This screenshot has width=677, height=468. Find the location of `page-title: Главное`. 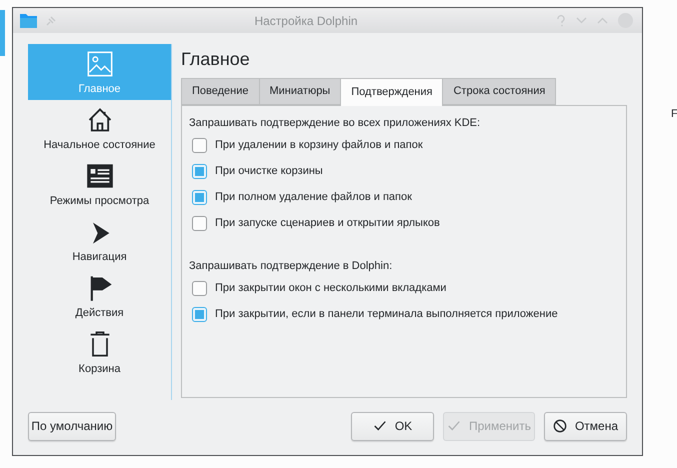

page-title: Главное is located at coordinates (216, 59).